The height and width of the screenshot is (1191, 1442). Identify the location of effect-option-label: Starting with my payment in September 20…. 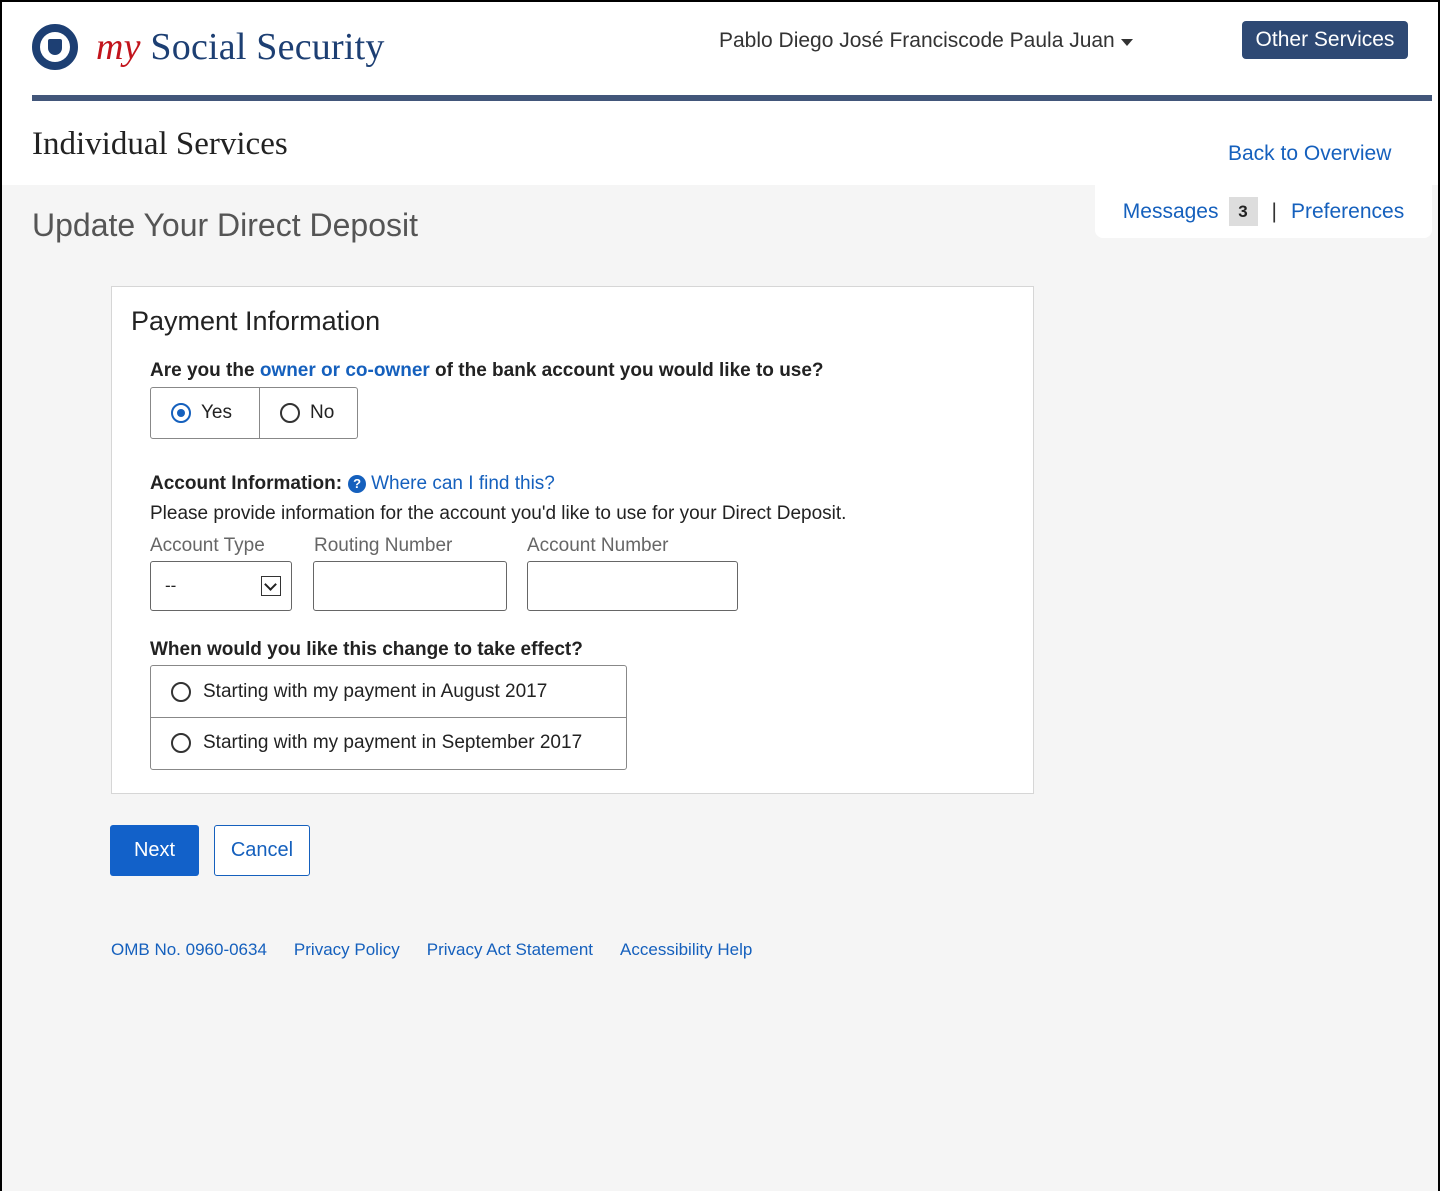
(393, 742).